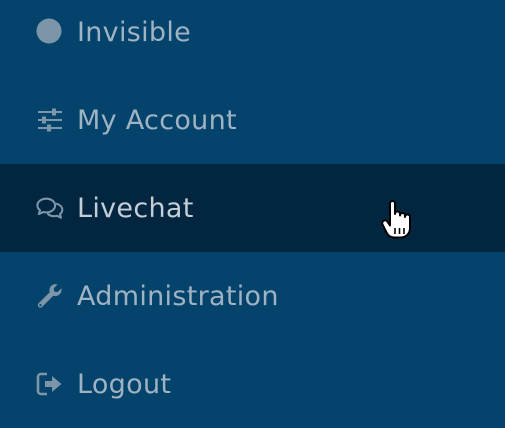 The width and height of the screenshot is (505, 428). I want to click on sign-out-icon, so click(50, 384).